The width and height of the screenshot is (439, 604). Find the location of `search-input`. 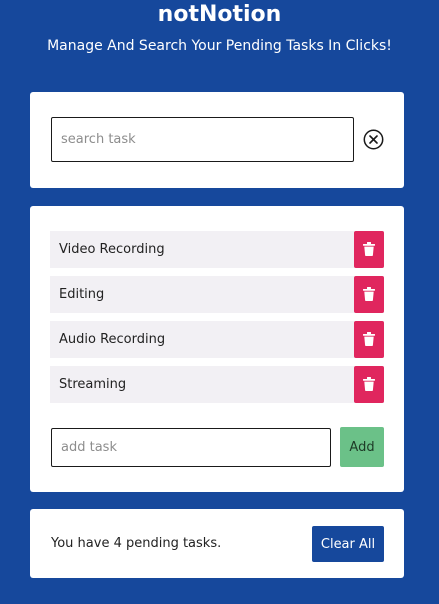

search-input is located at coordinates (202, 139).